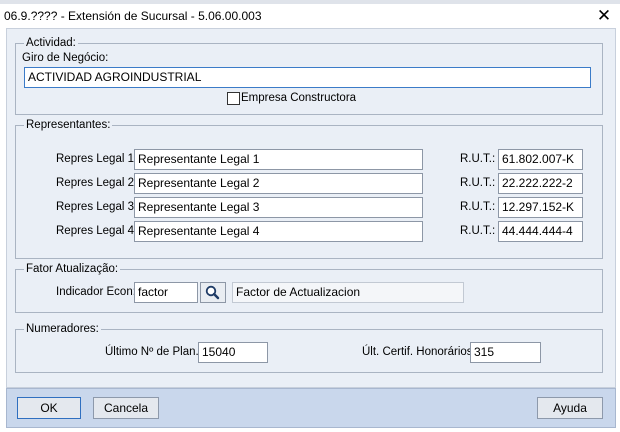 Image resolution: width=620 pixels, height=432 pixels. What do you see at coordinates (478, 231) in the screenshot?
I see `rut-4-label: R.U.T.:` at bounding box center [478, 231].